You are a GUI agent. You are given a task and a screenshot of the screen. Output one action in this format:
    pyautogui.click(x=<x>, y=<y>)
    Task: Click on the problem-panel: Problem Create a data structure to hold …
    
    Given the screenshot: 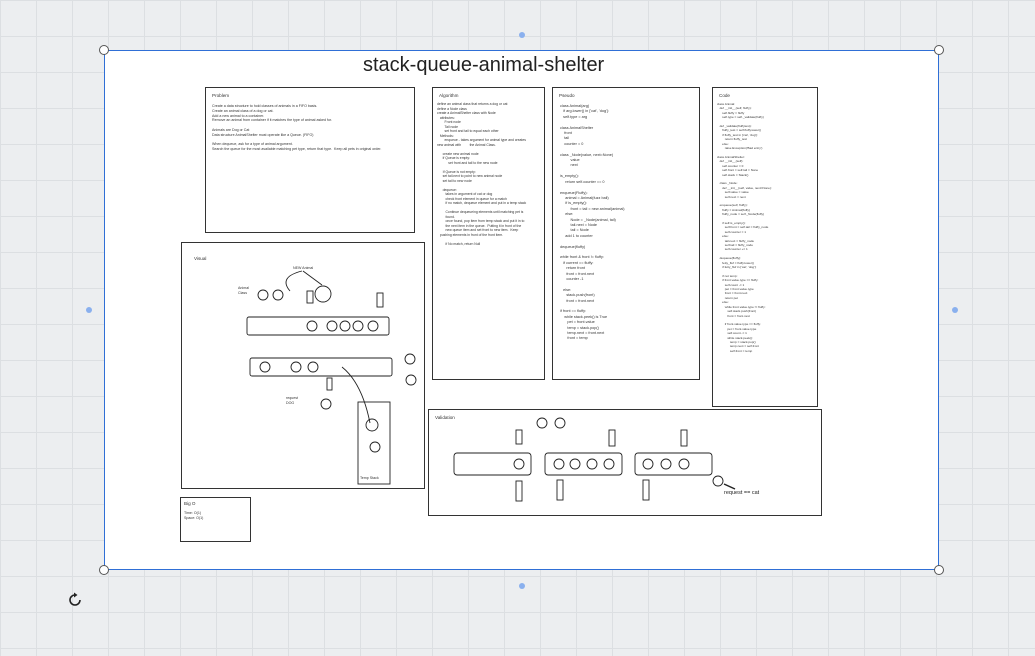 What is the action you would take?
    pyautogui.click(x=310, y=160)
    